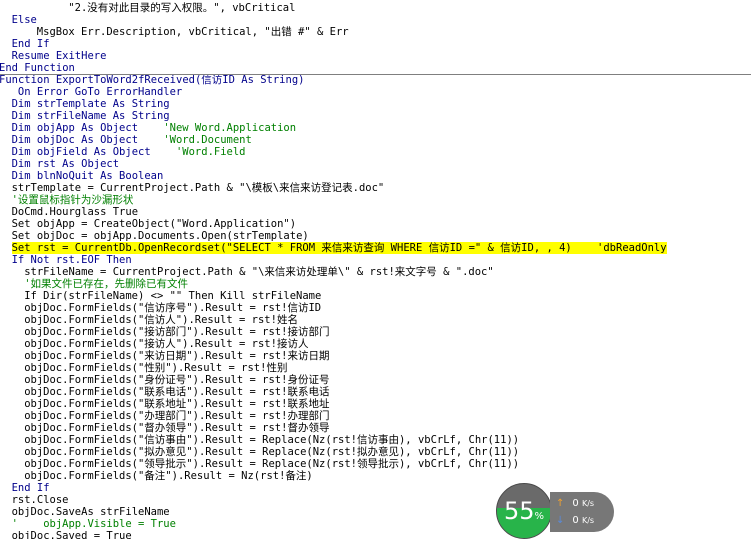 The height and width of the screenshot is (539, 751). I want to click on code-text: "2.没有对此目录的写入权限。", vbCritical, so click(182, 8).